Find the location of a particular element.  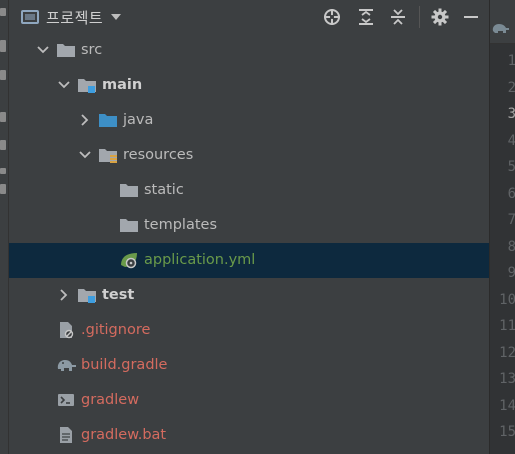

line-number: 9 is located at coordinates (511, 273).